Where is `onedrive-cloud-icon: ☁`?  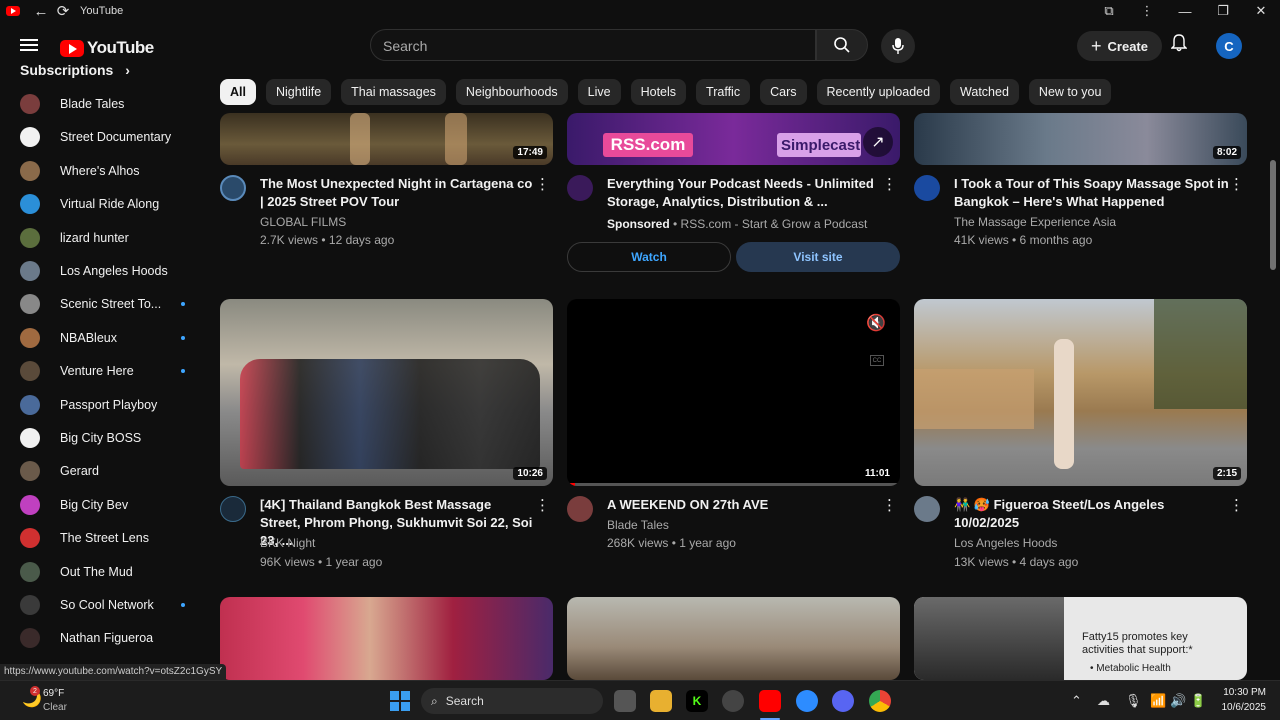
onedrive-cloud-icon: ☁ is located at coordinates (1103, 701).